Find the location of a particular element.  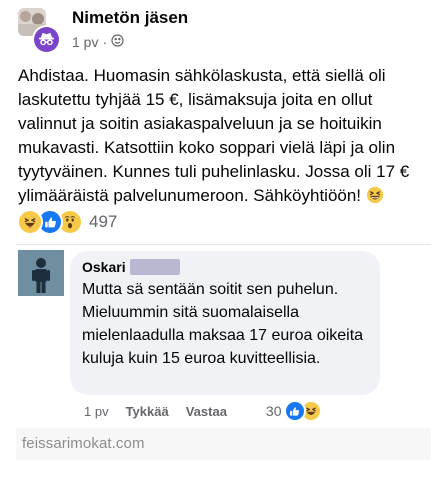

like-reaction-icon is located at coordinates (294, 411).